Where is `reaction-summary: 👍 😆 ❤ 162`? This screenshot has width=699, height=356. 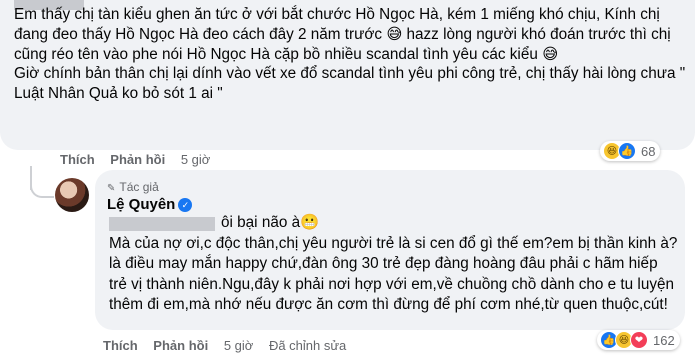
reaction-summary: 👍 😆 ❤ 162 is located at coordinates (638, 340).